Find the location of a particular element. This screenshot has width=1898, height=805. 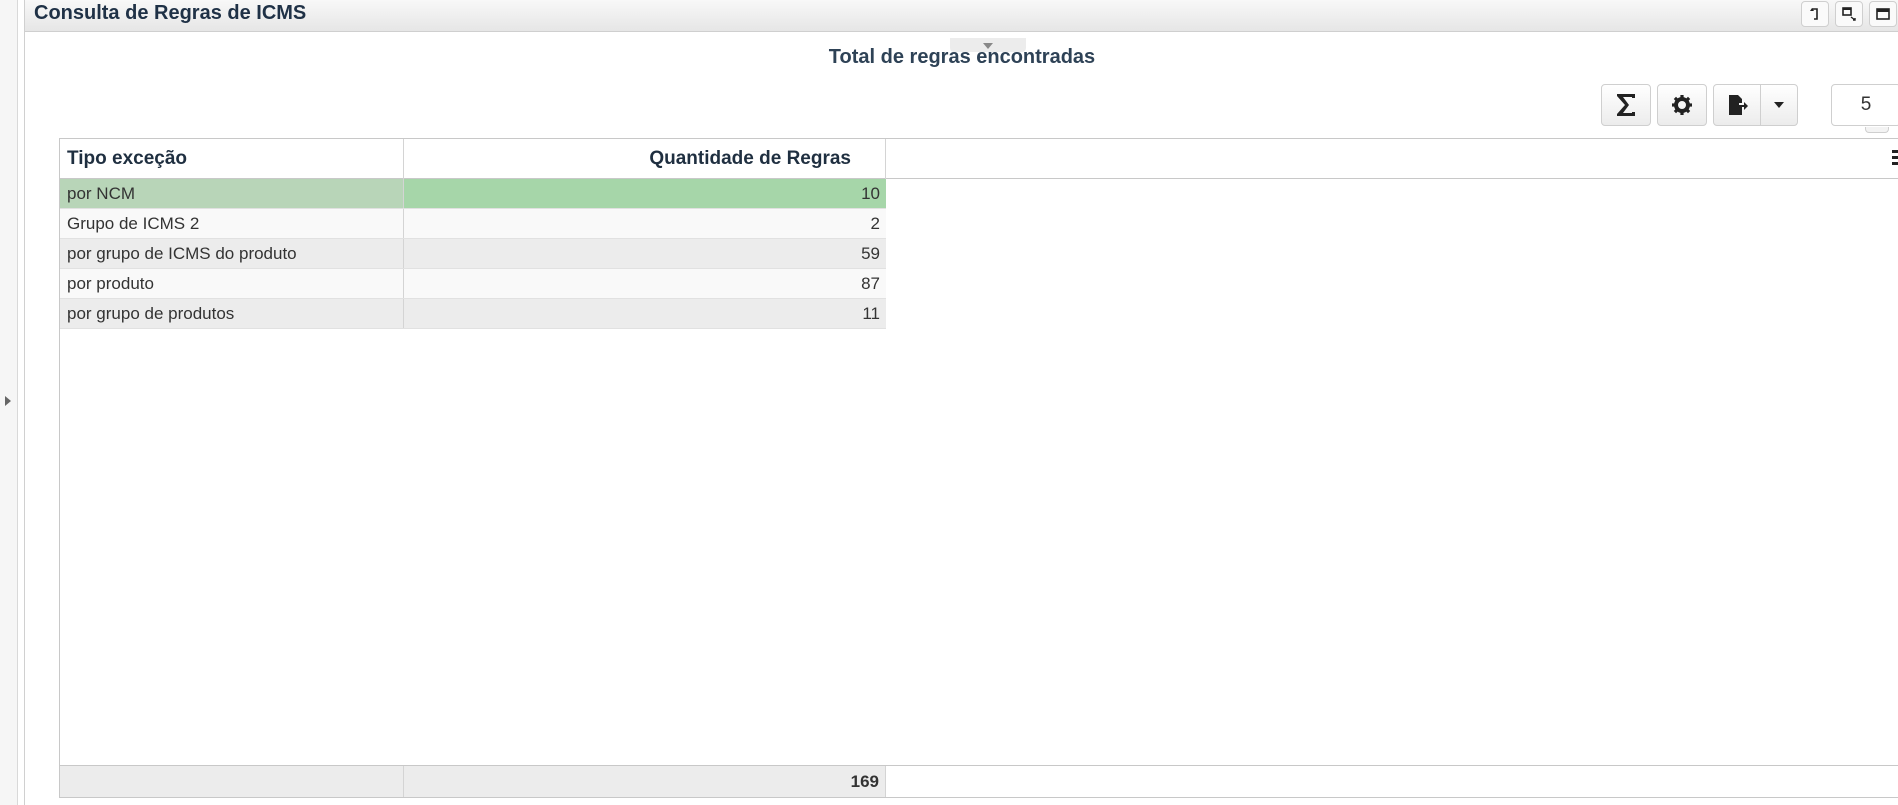

cell-quantidade: 59 is located at coordinates (870, 253).